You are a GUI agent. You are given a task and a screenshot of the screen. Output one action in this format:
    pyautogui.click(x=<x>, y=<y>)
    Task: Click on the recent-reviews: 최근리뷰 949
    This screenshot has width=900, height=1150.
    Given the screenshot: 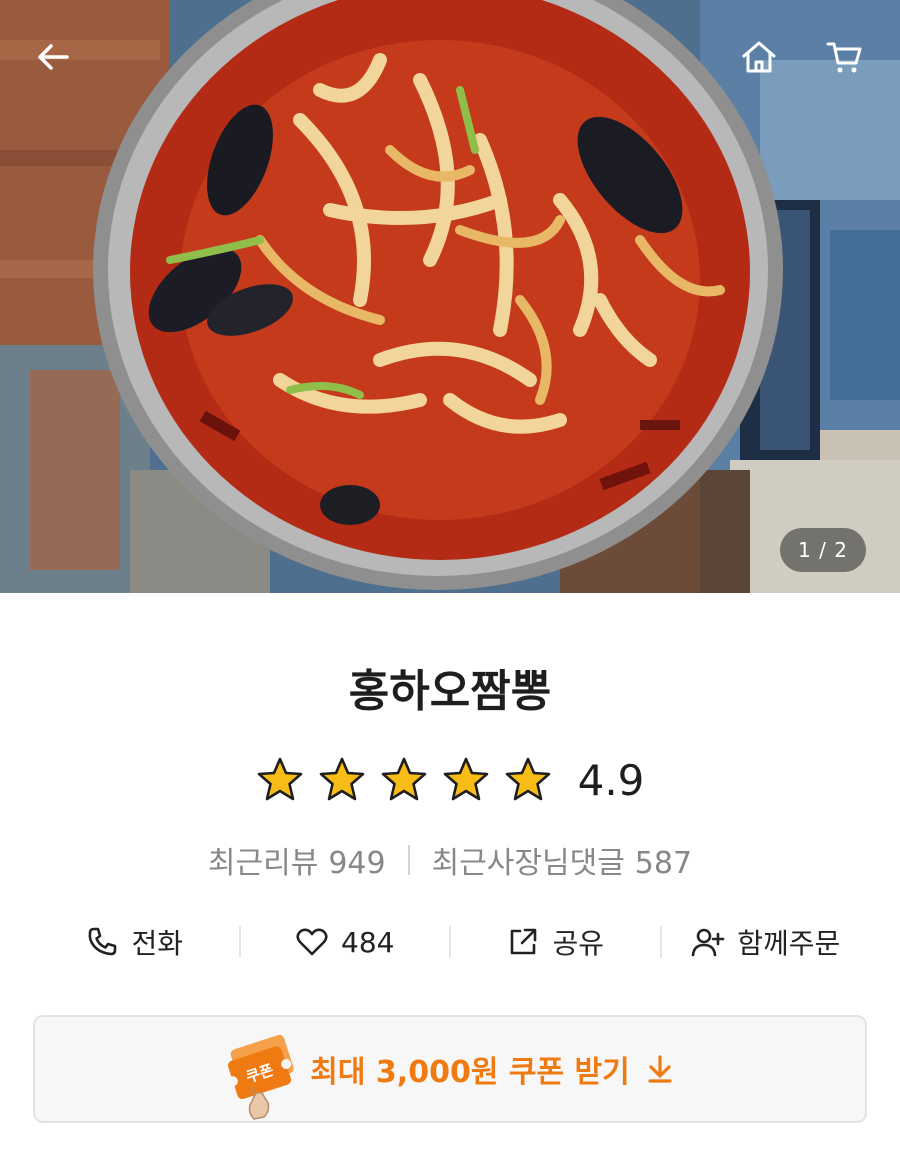 What is the action you would take?
    pyautogui.click(x=297, y=860)
    